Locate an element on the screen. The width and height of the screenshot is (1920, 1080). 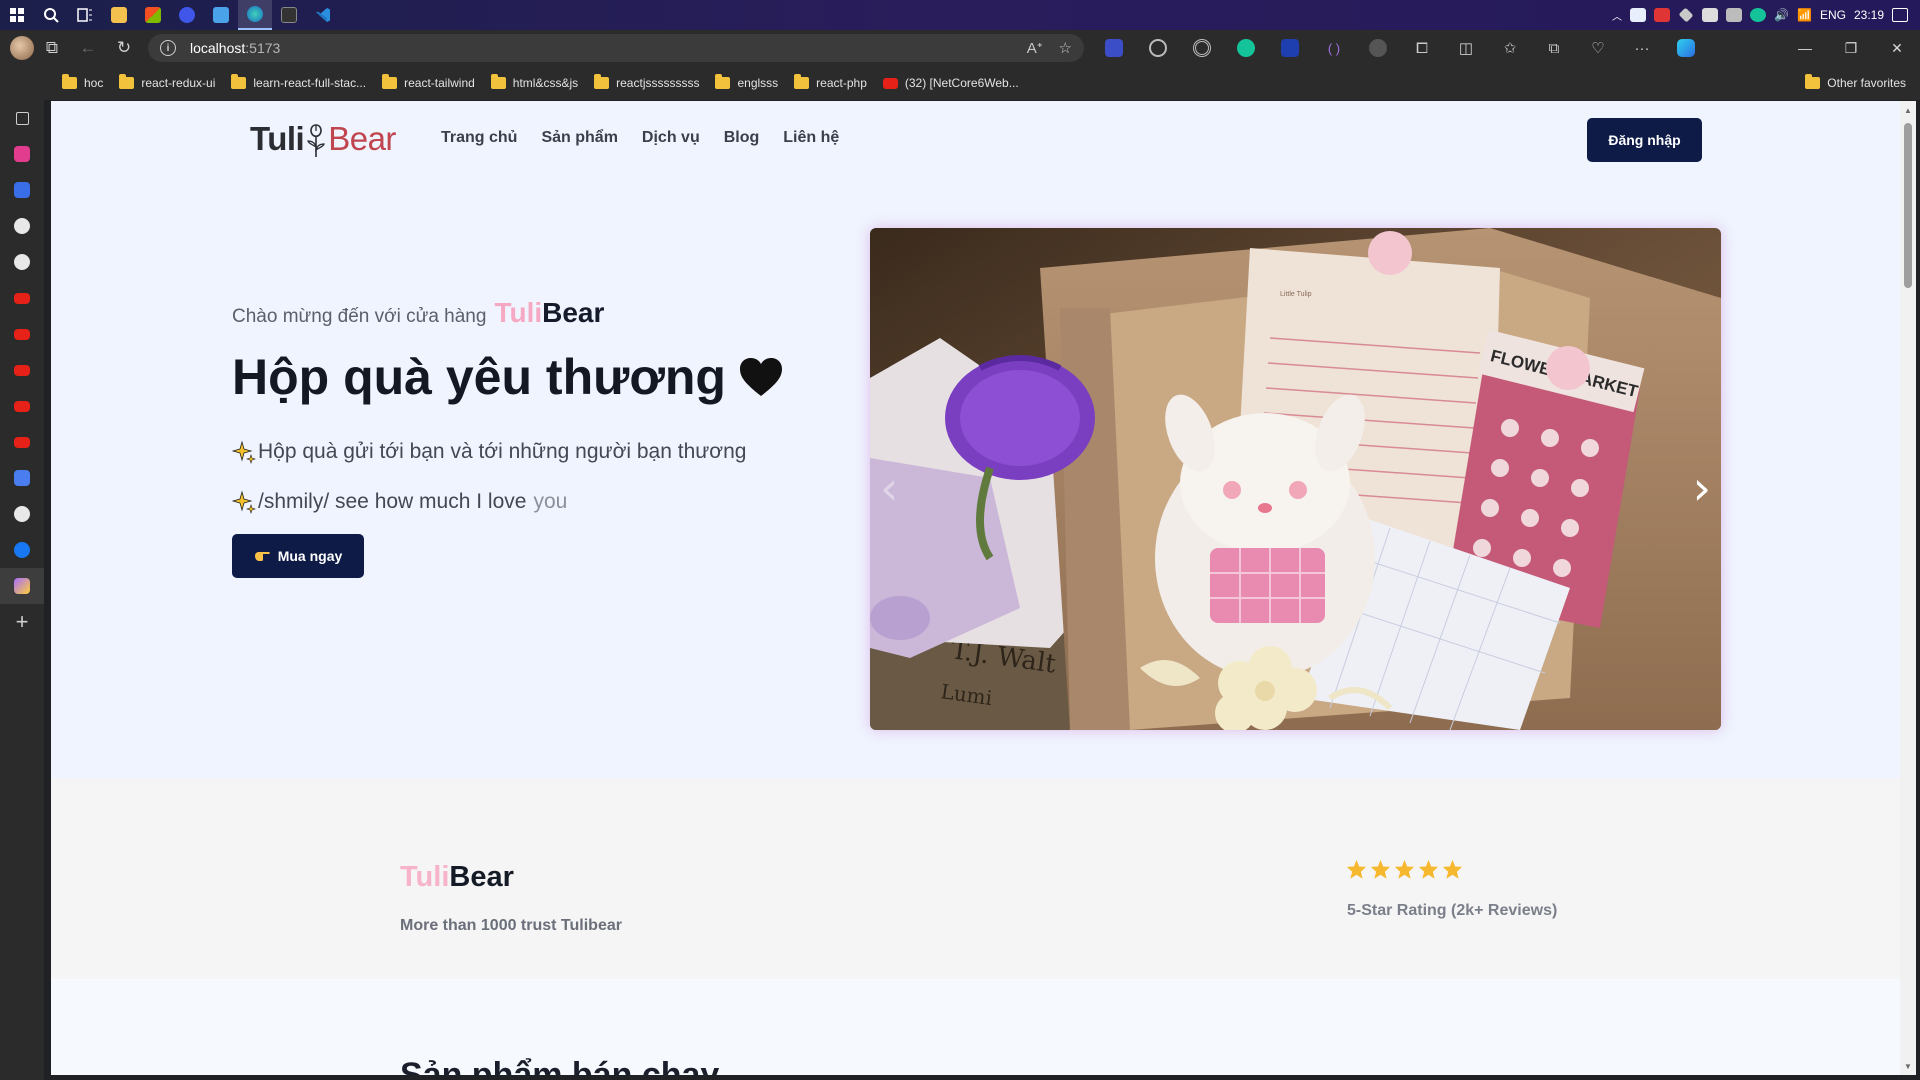
carousel-prev-icon: ‹ is located at coordinates (889, 488).